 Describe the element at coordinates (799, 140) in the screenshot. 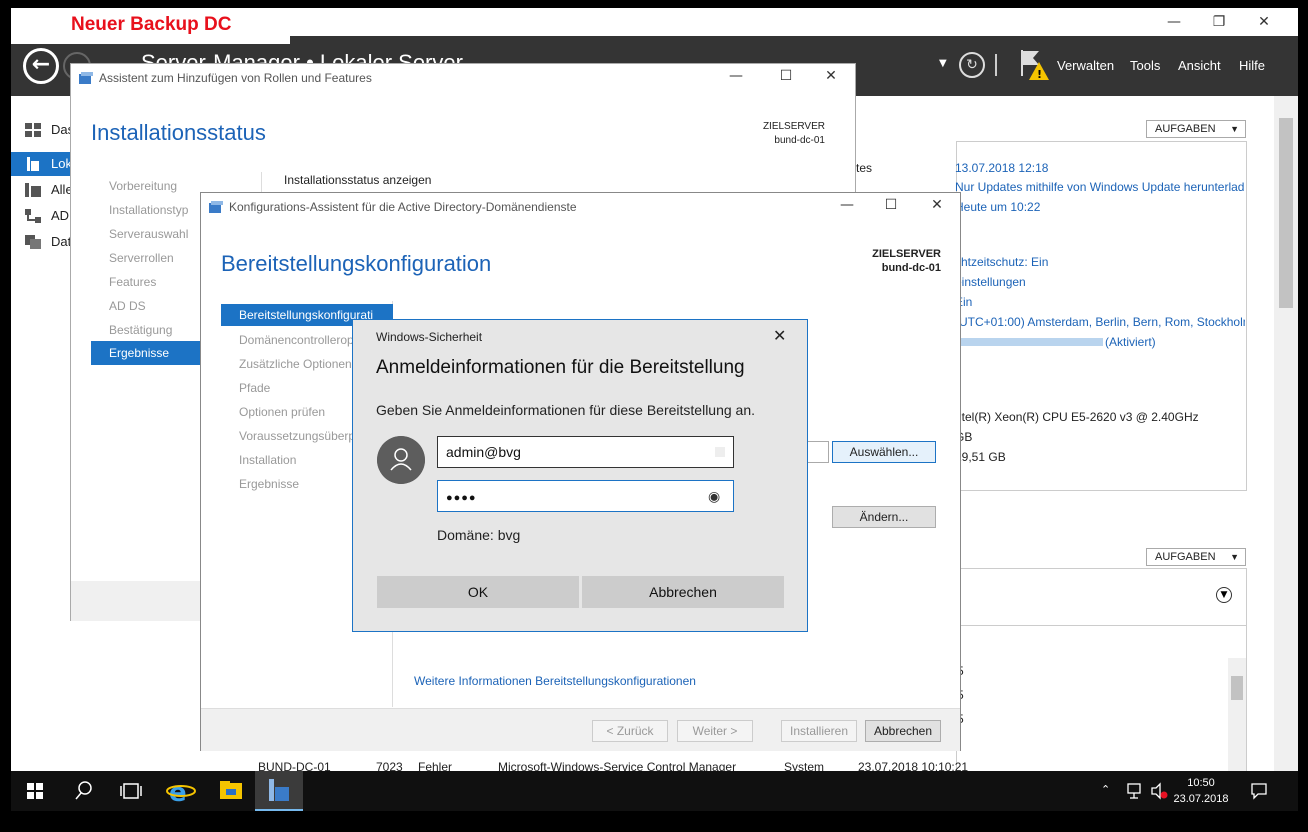

I see `target-server-name: bund-dc-01` at that location.